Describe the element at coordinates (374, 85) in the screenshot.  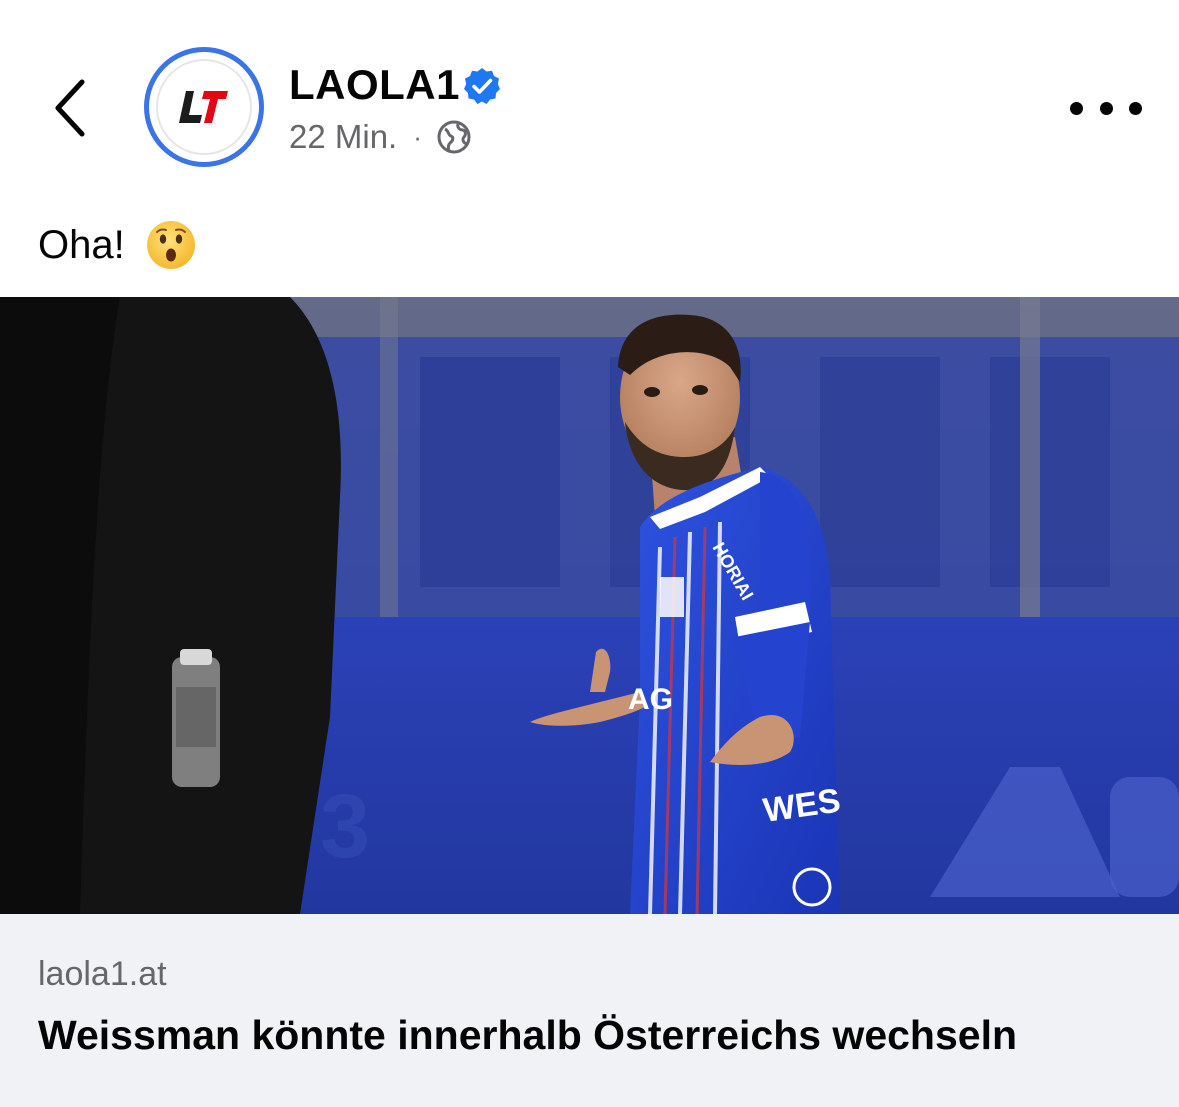
I see `page-name: LAOLA1` at that location.